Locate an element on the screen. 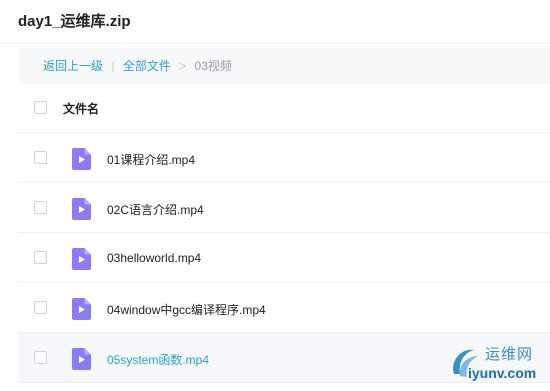 This screenshot has height=391, width=550. breadcrumb-all-files-link: 全部文件 is located at coordinates (147, 66).